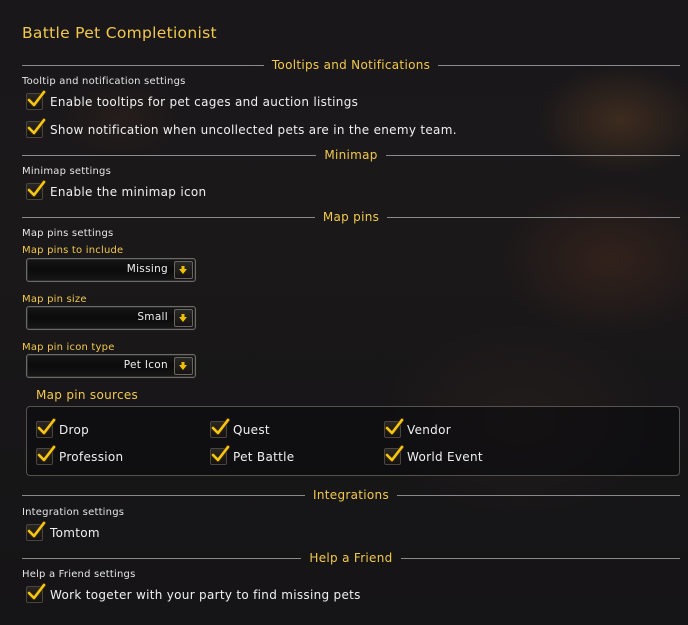 This screenshot has height=625, width=688. I want to click on section-header-help-a-friend: Help a Friend, so click(351, 558).